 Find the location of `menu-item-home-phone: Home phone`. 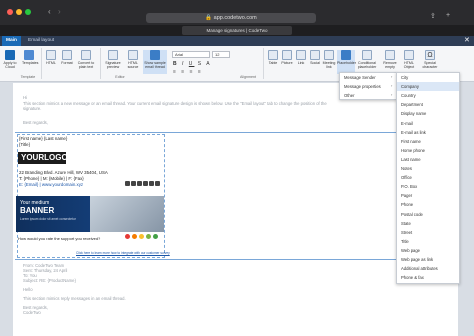

menu-item-home-phone: Home phone is located at coordinates (428, 150).